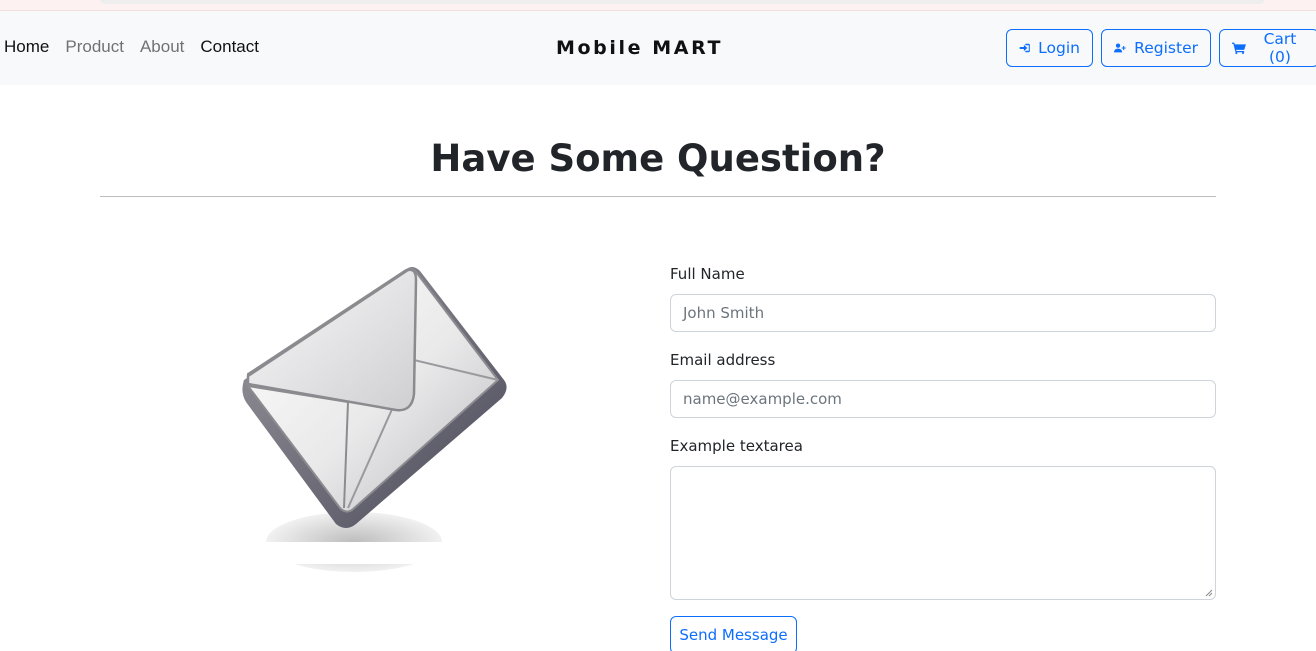 This screenshot has width=1316, height=651. What do you see at coordinates (1280, 48) in the screenshot?
I see `cart-label: Cart (0)` at bounding box center [1280, 48].